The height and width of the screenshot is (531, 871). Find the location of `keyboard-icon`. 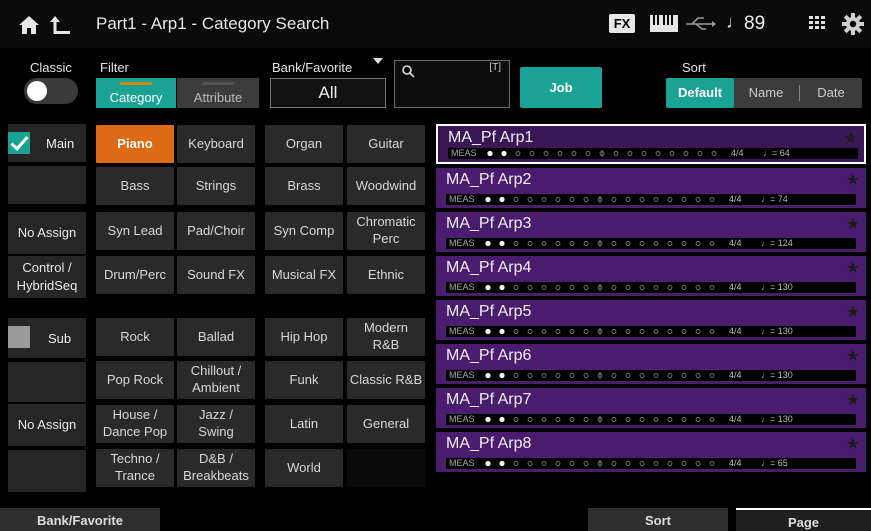

keyboard-icon is located at coordinates (664, 23).